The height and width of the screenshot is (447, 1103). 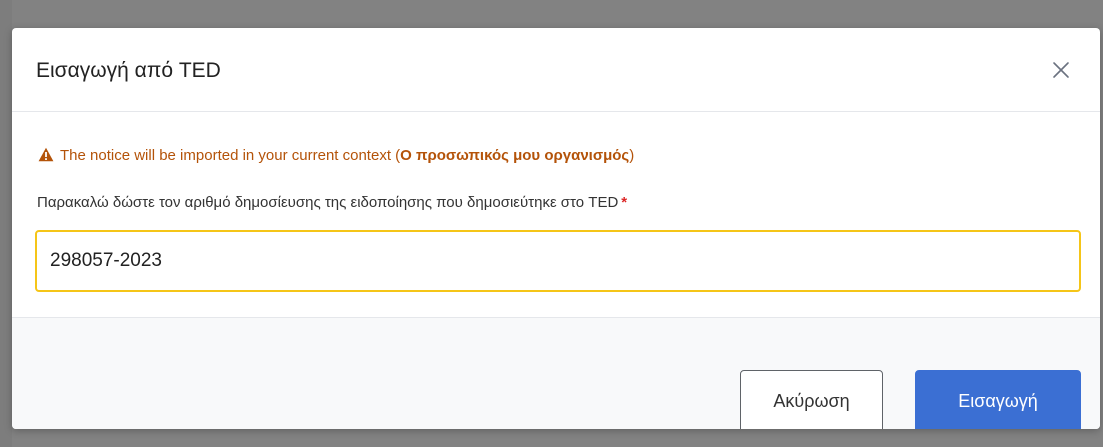 What do you see at coordinates (811, 399) in the screenshot?
I see `cancel-button: Ακύρωση` at bounding box center [811, 399].